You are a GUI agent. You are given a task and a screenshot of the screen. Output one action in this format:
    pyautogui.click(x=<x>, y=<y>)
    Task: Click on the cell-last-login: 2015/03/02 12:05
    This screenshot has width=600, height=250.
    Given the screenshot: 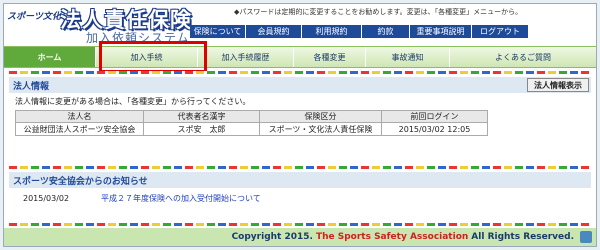 What is the action you would take?
    pyautogui.click(x=434, y=129)
    